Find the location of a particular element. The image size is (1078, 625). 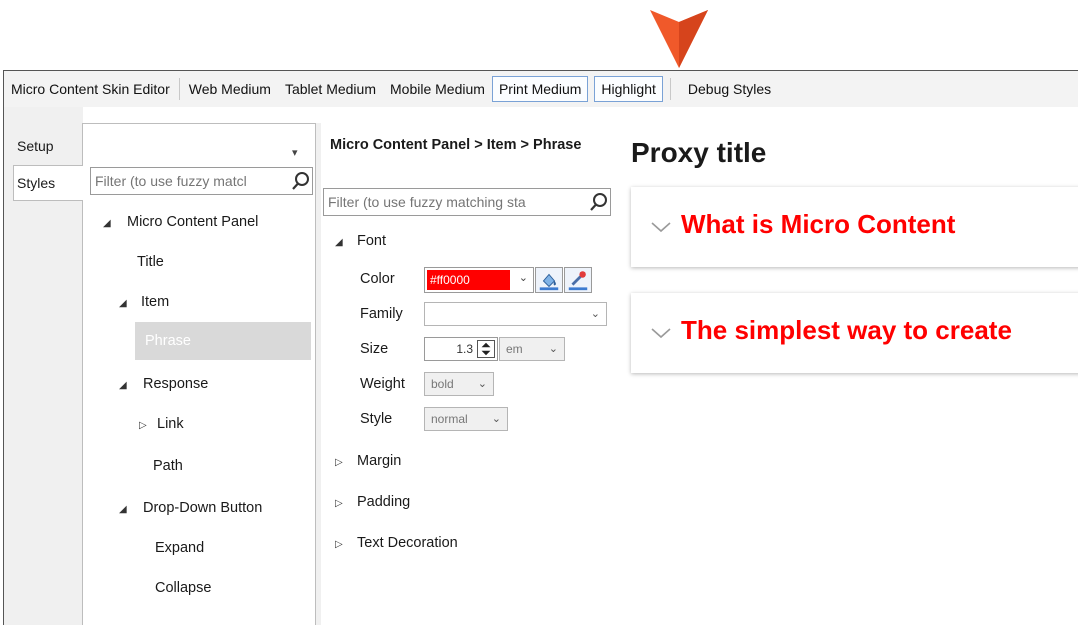

size-stepper: 1.3 is located at coordinates (461, 349).